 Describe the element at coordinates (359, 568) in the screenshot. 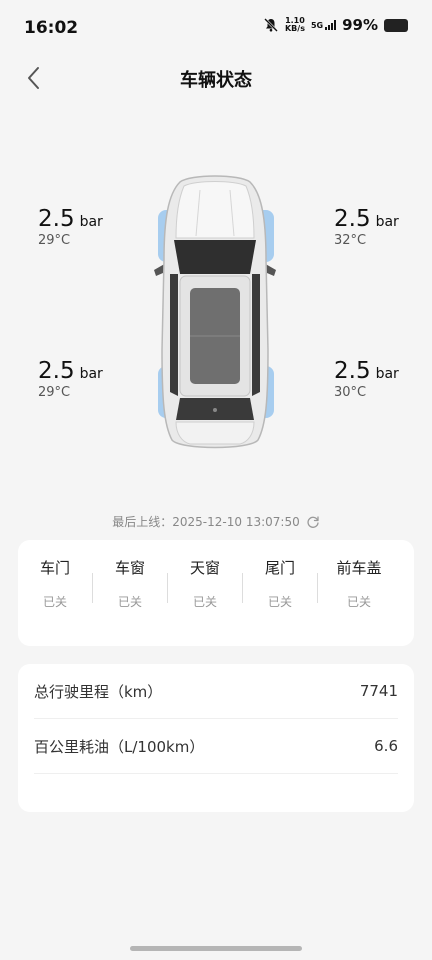

I see `status-item-label: 前车盖` at that location.